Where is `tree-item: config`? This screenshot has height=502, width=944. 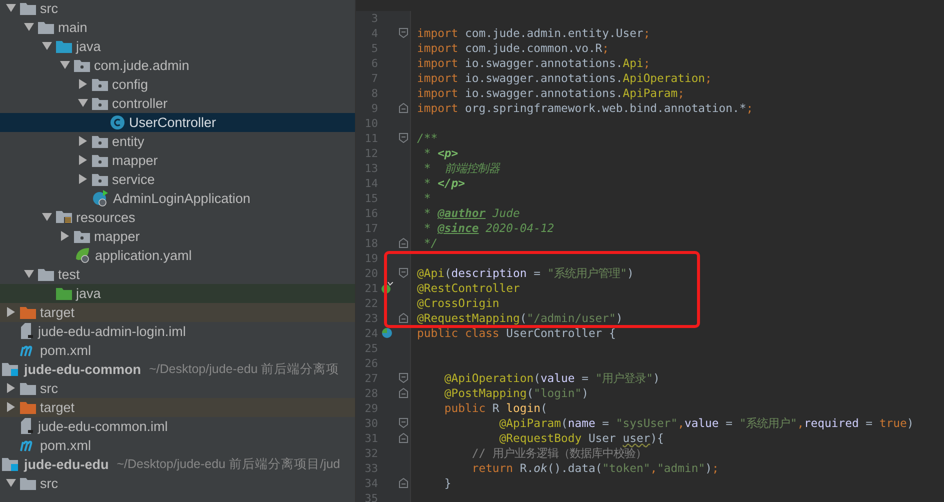
tree-item: config is located at coordinates (177, 84).